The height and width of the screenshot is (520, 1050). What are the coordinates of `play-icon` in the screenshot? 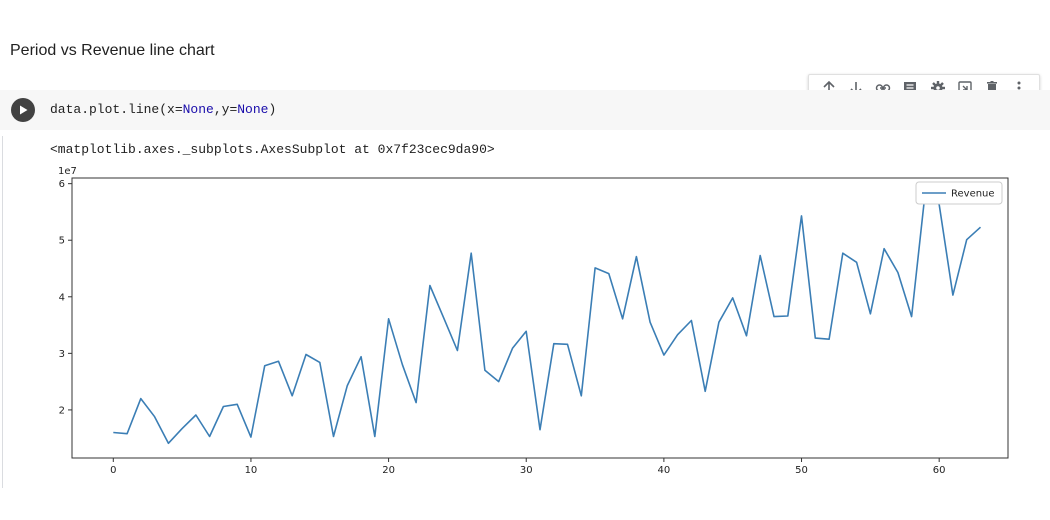 It's located at (24, 110).